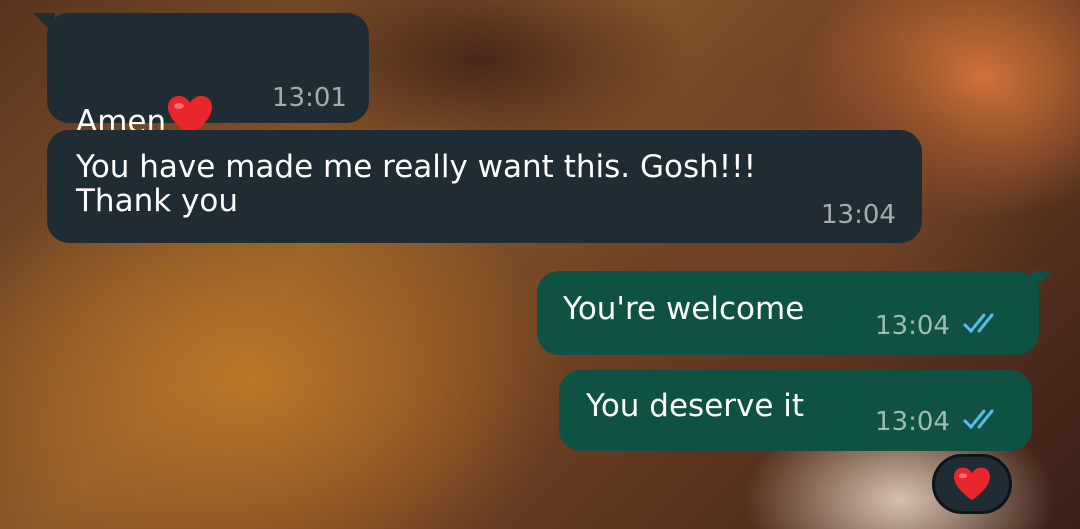  Describe the element at coordinates (309, 98) in the screenshot. I see `message-timestamp: 13:01` at that location.